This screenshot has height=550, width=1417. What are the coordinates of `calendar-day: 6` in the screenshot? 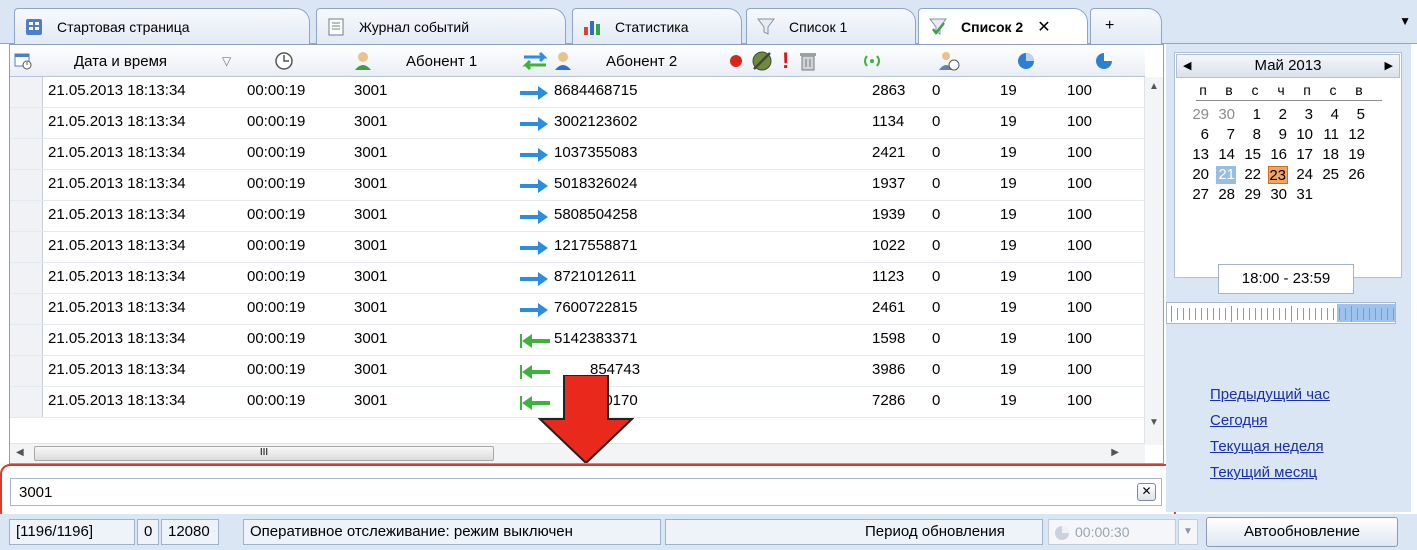 It's located at (1200, 135).